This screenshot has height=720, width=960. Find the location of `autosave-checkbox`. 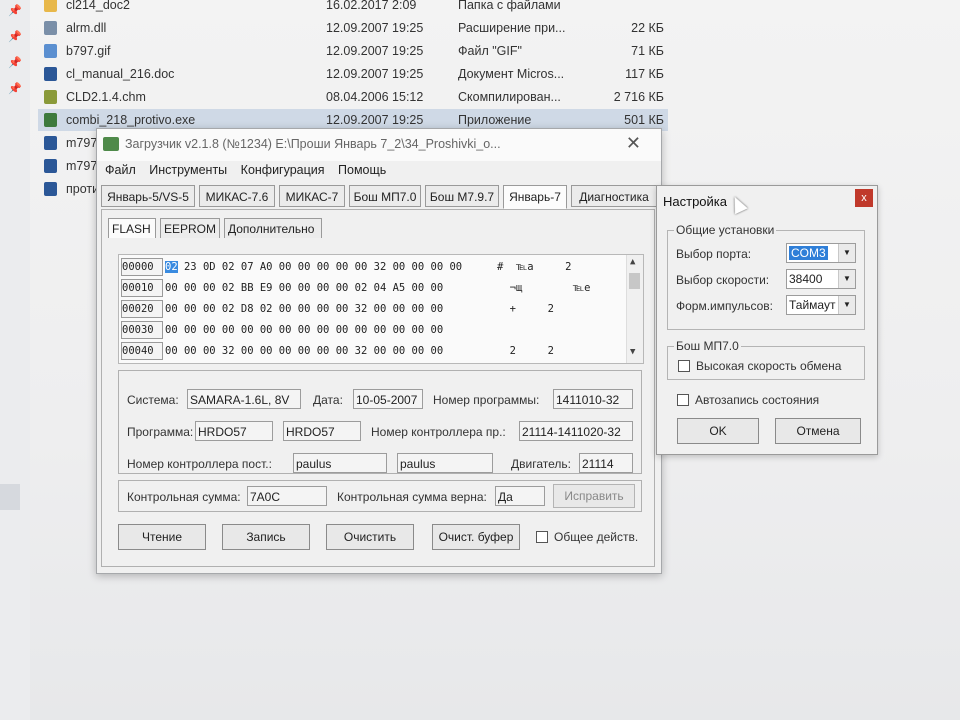

autosave-checkbox is located at coordinates (683, 400).